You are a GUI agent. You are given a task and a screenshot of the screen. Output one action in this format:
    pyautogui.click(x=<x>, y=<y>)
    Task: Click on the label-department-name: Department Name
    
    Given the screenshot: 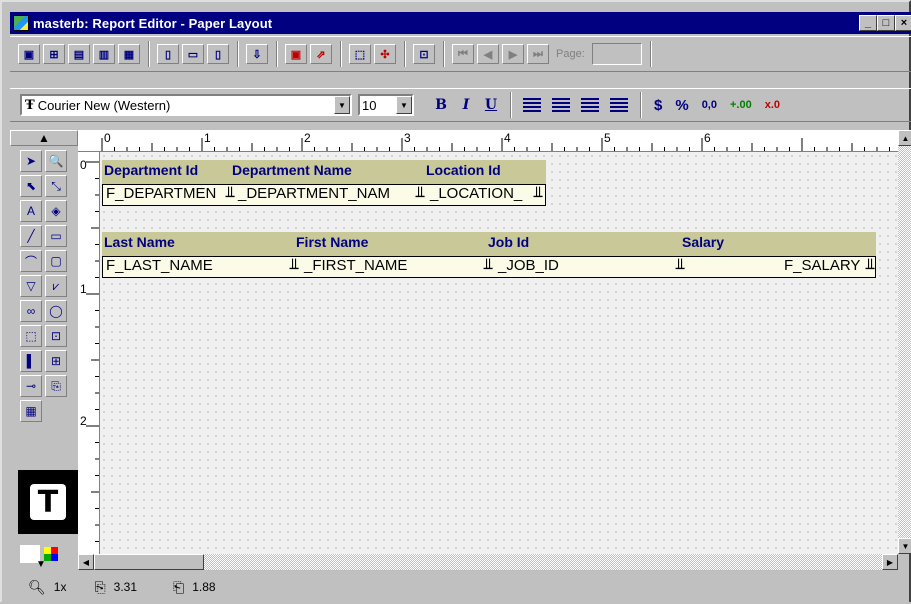 What is the action you would take?
    pyautogui.click(x=292, y=170)
    